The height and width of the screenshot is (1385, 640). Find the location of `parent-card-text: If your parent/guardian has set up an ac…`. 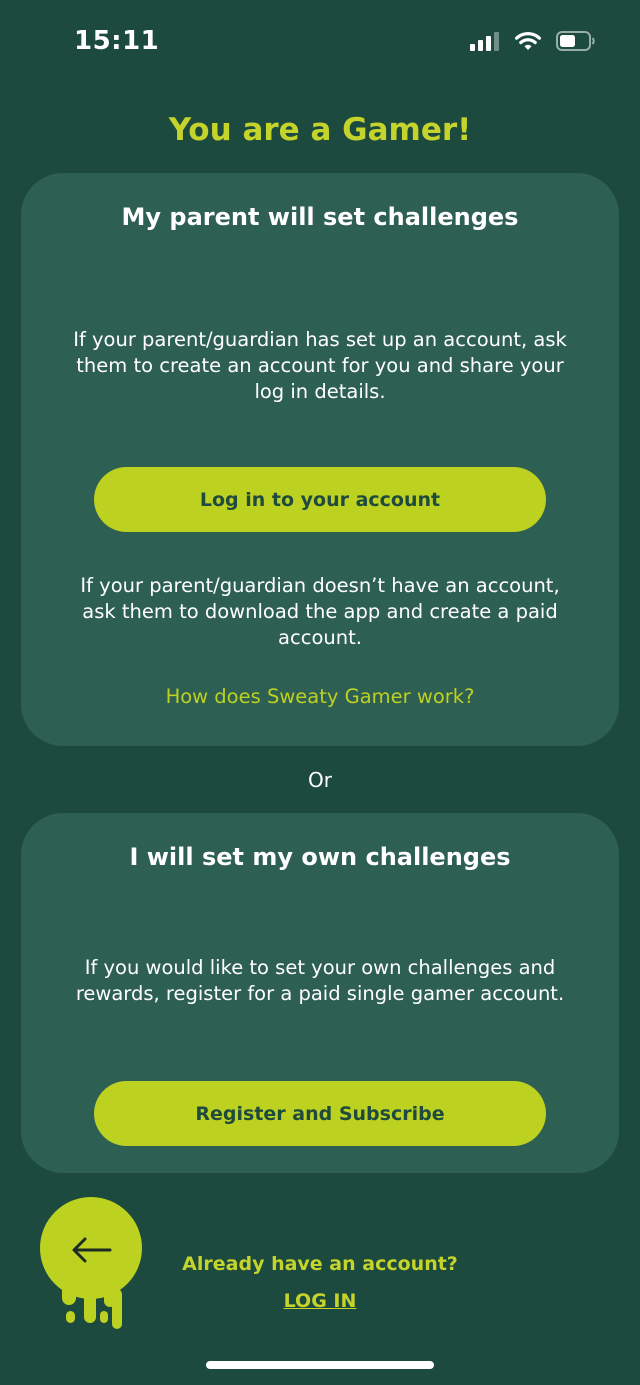

parent-card-text: If your parent/guardian has set up an ac… is located at coordinates (320, 365).